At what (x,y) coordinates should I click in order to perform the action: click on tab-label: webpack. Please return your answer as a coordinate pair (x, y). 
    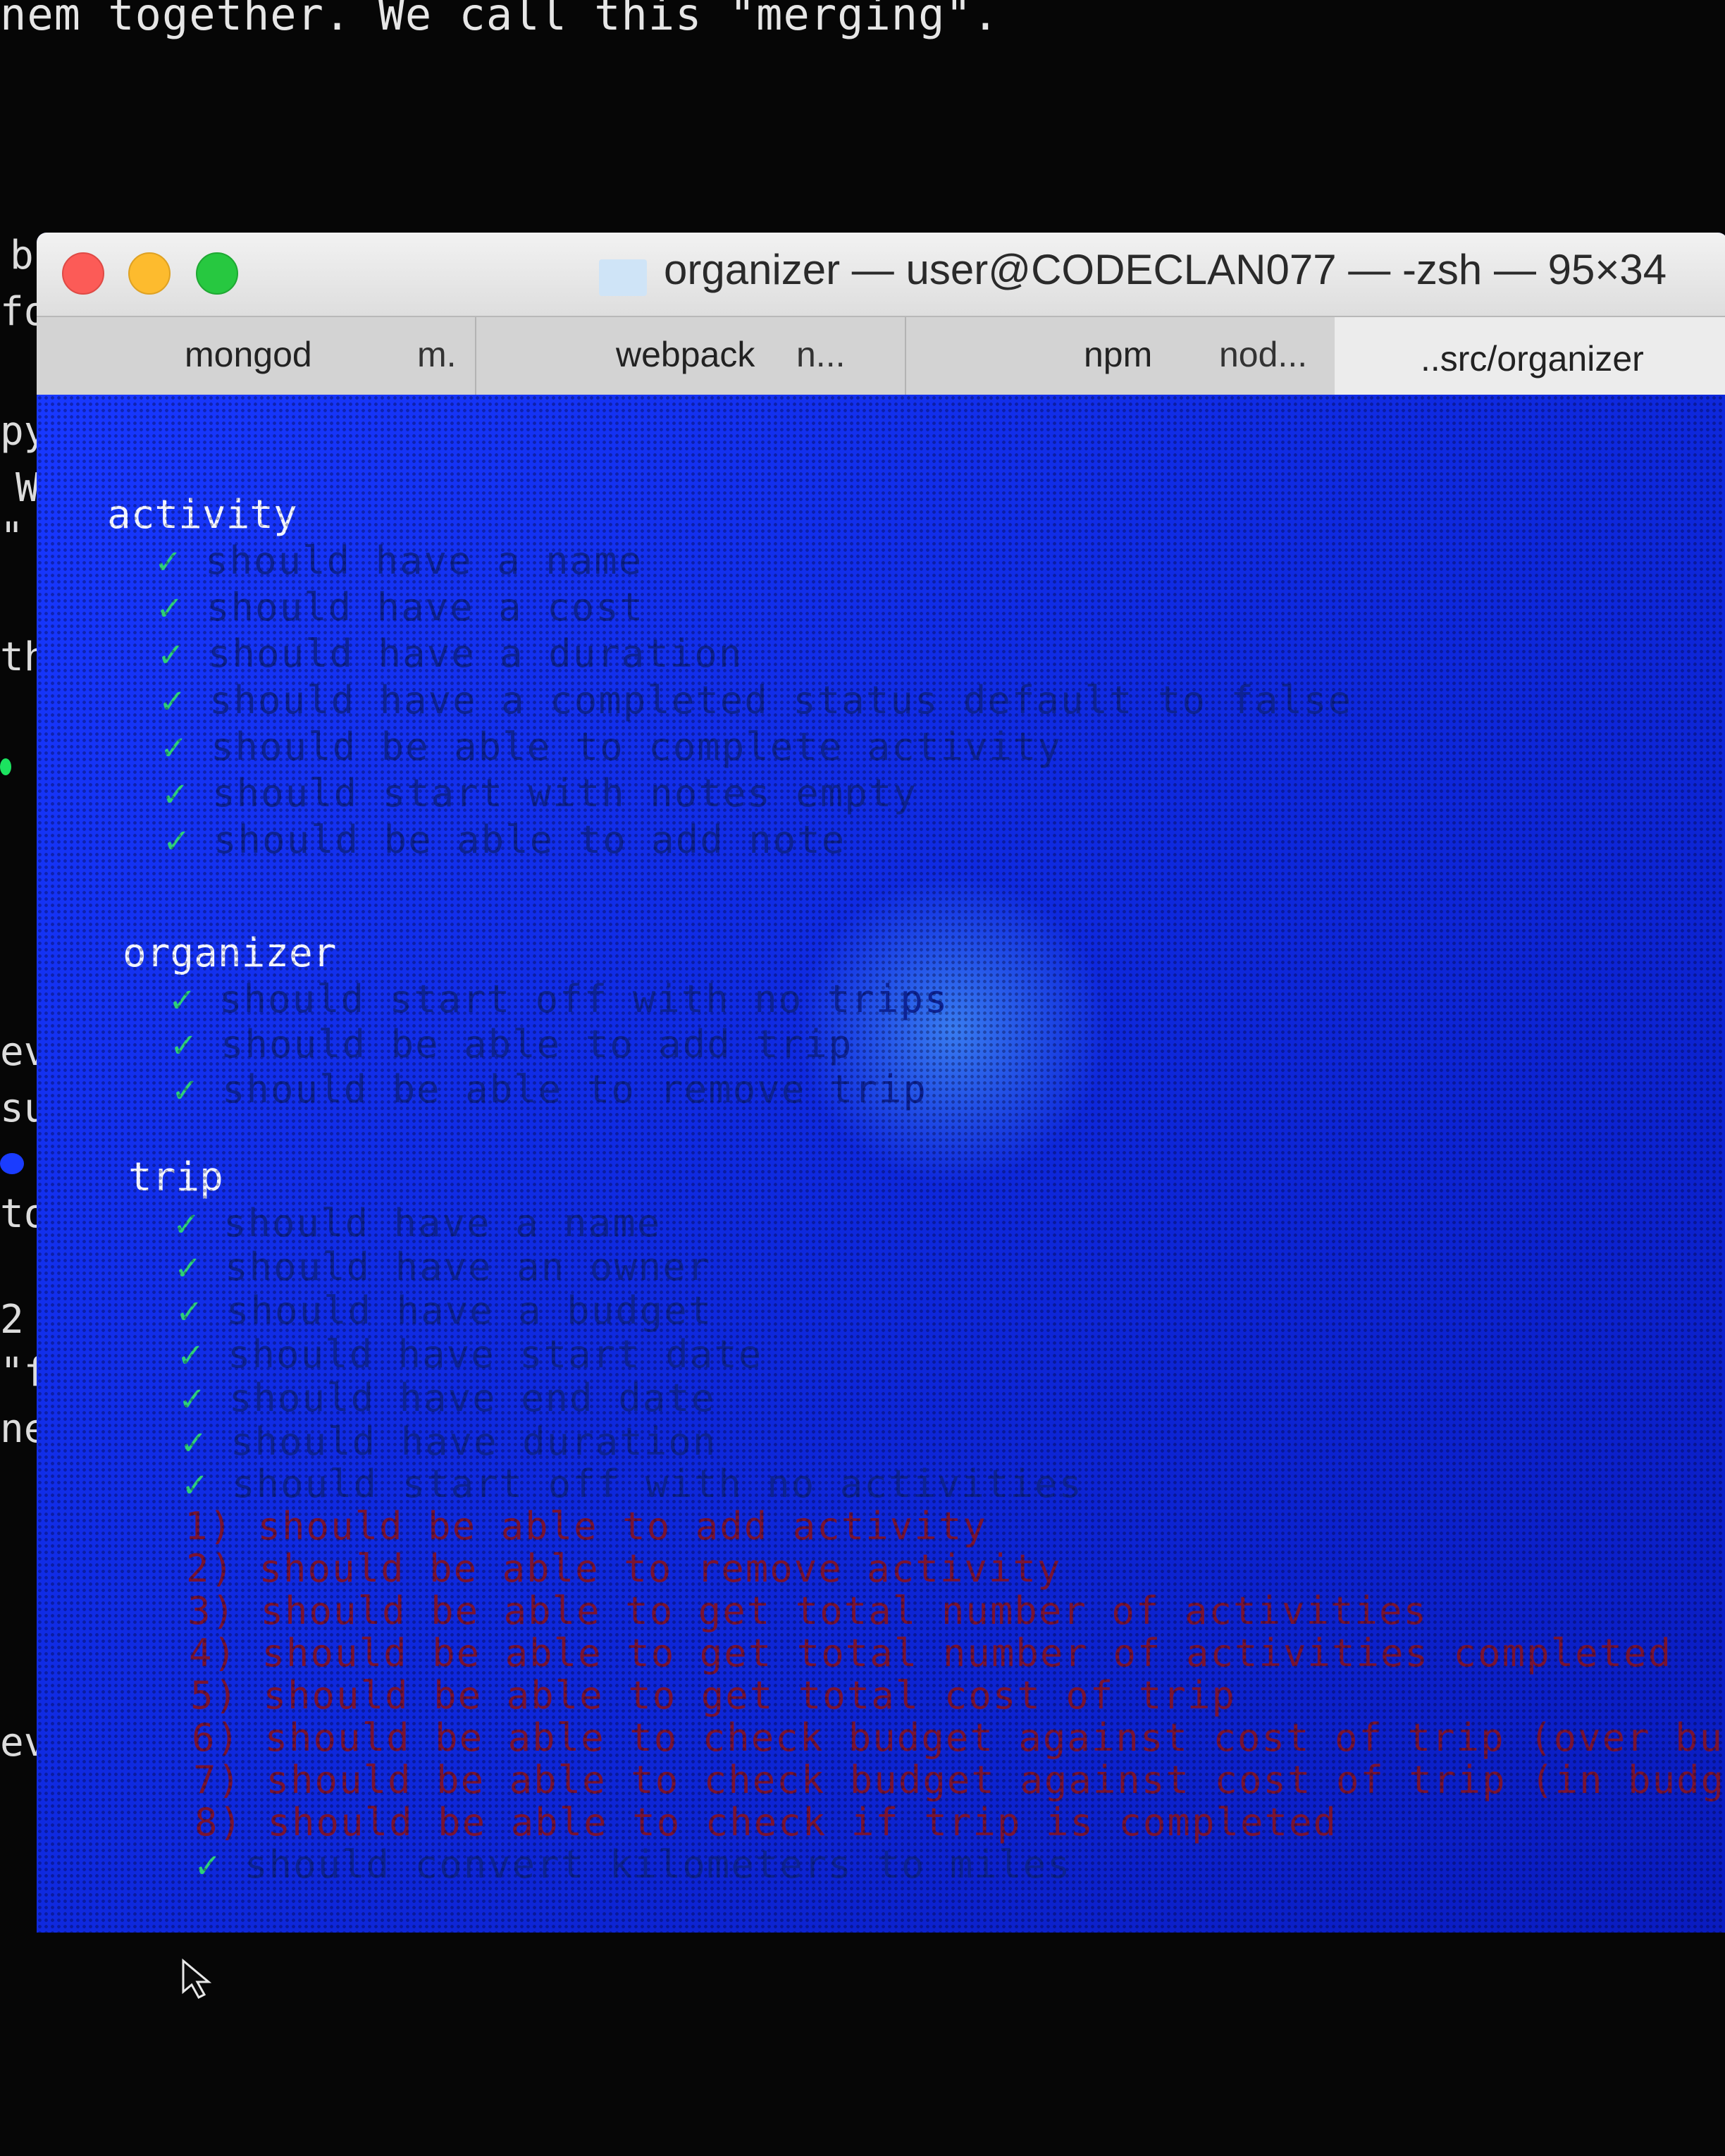
    Looking at the image, I should click on (685, 354).